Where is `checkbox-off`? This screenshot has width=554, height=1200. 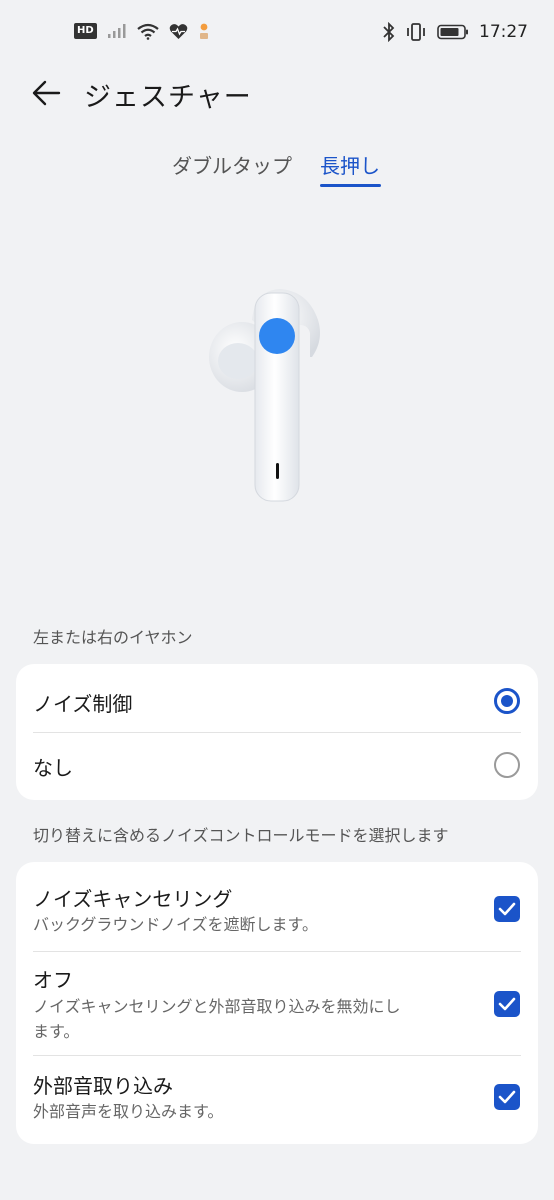 checkbox-off is located at coordinates (507, 1004).